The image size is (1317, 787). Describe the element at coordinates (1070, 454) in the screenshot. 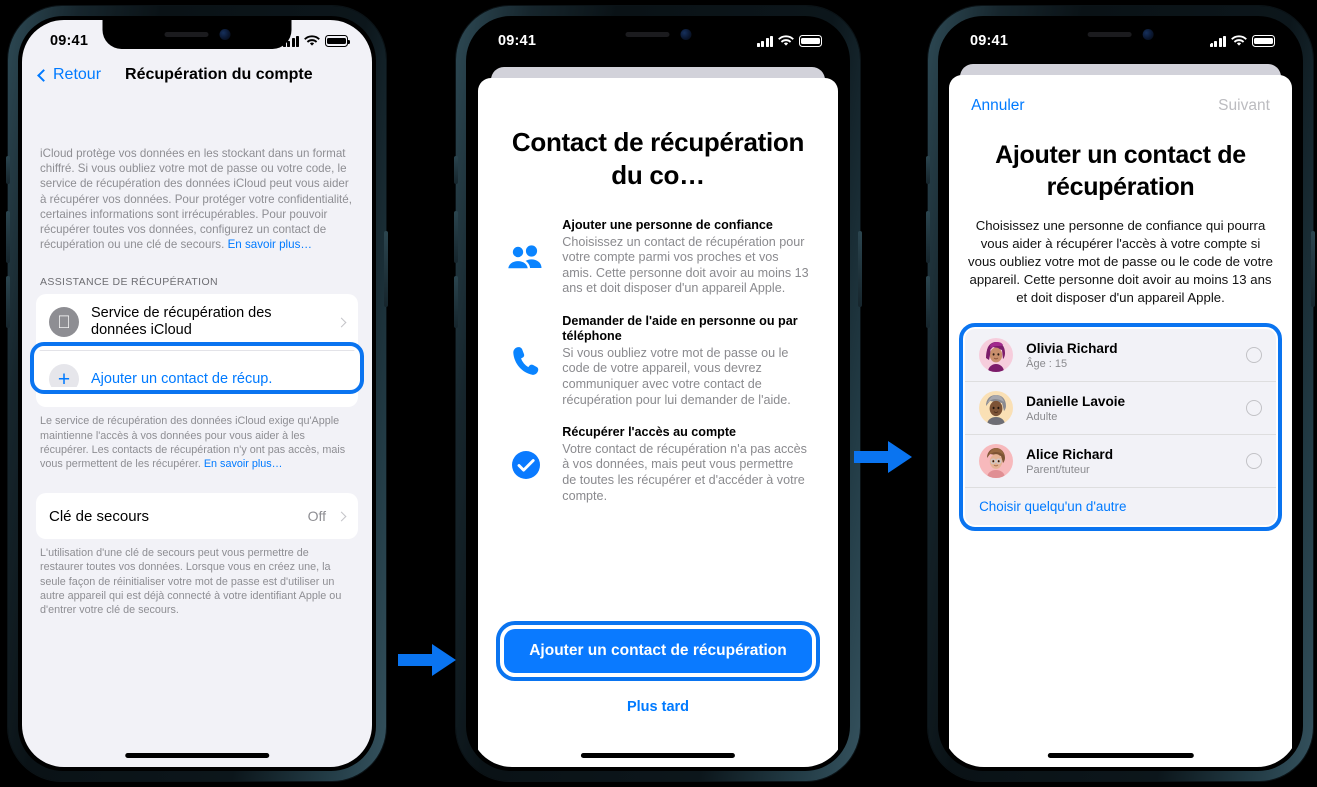

I see `contact-name: Alice Richard` at that location.